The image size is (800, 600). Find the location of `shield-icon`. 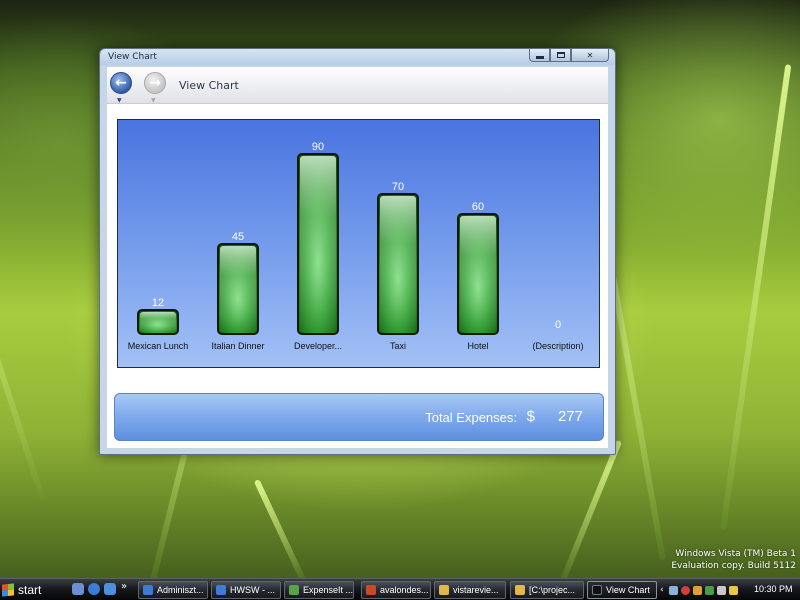

shield-icon is located at coordinates (697, 590).